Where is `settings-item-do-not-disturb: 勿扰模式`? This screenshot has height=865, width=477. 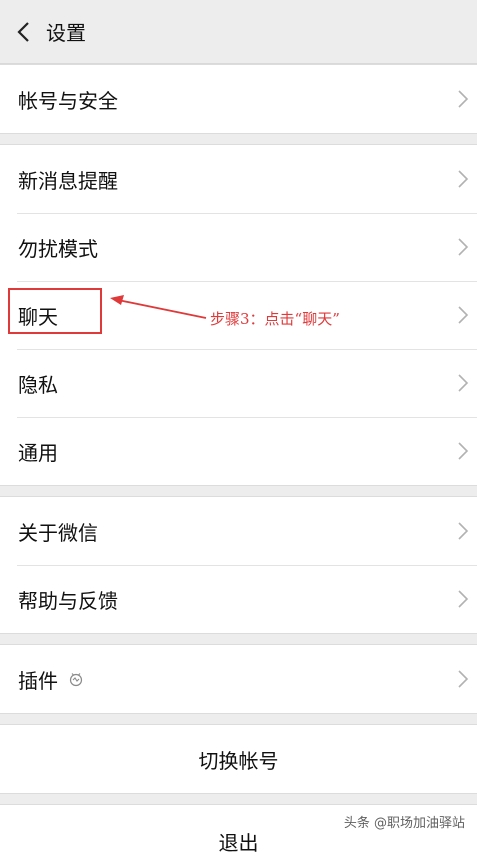 settings-item-do-not-disturb: 勿扰模式 is located at coordinates (238, 247).